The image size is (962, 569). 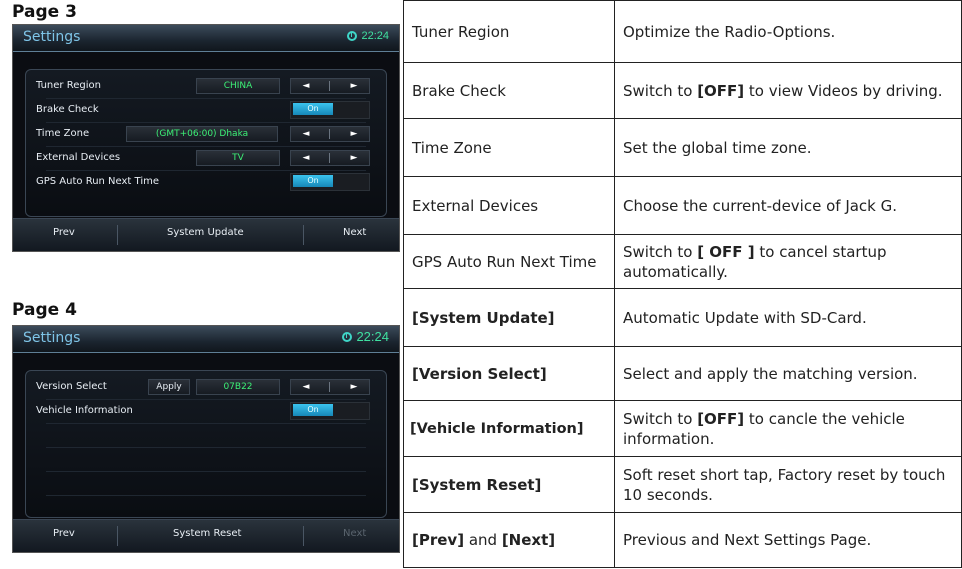 I want to click on setting-row-gps-auto-run: GPS Auto Run Next Time On, so click(x=206, y=182).